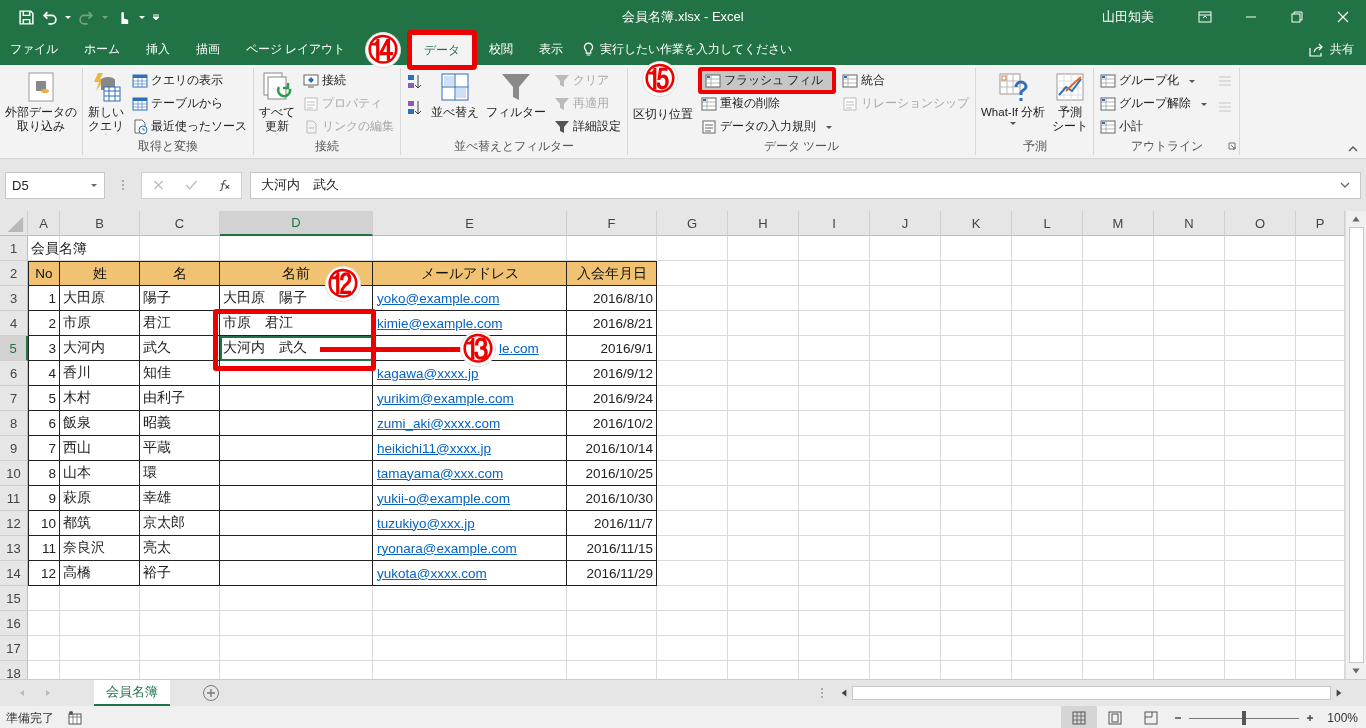  I want to click on row-header: 15, so click(14, 598).